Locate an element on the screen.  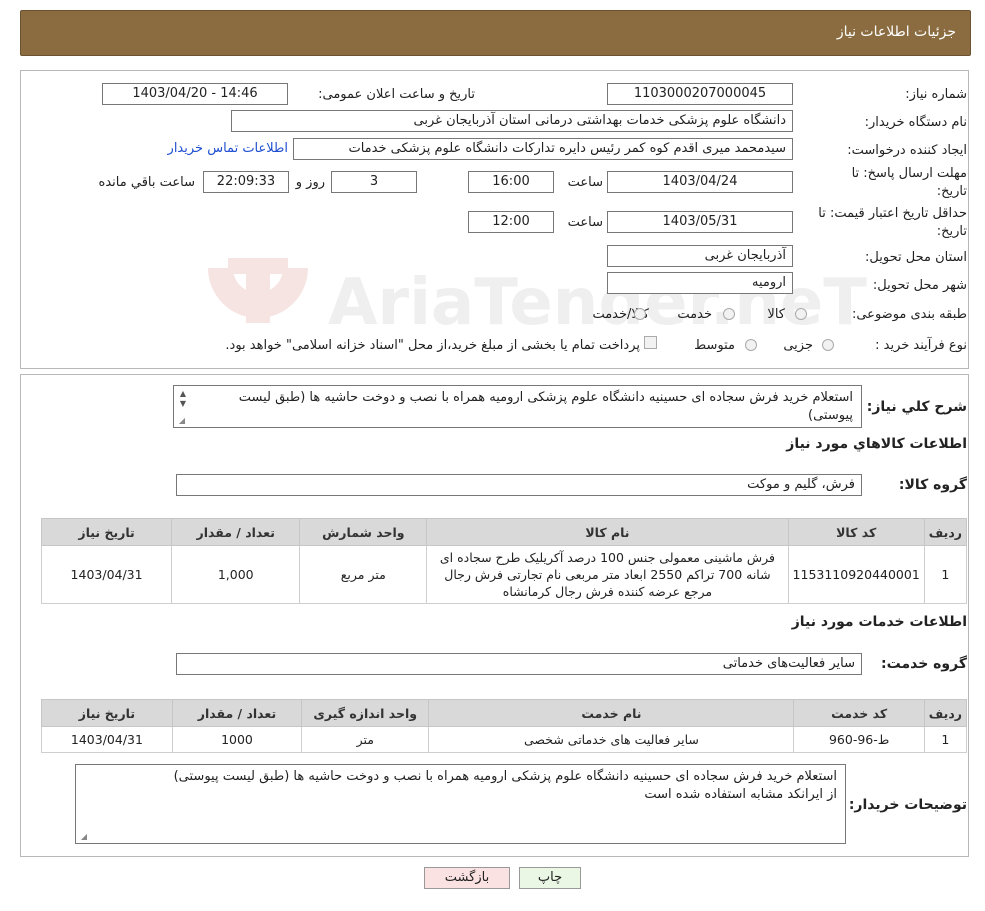
goods-col-qty: تعداد / مقدار is located at coordinates (236, 532).